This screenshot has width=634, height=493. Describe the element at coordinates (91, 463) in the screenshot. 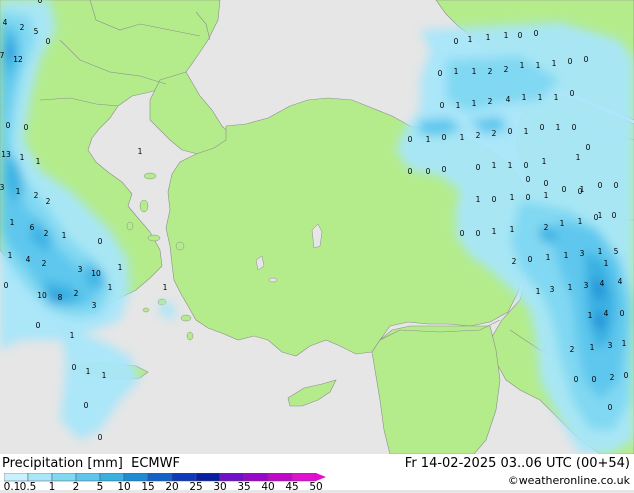

I see `legend-title: Precipitation [mm] ECMWF` at that location.